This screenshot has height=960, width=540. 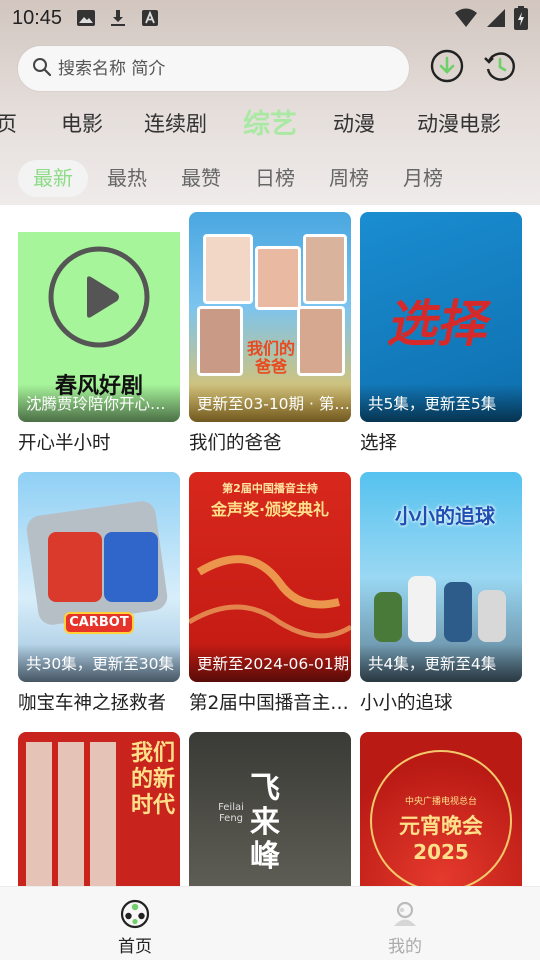 I want to click on nav-profile-label: 我的, so click(x=405, y=947).